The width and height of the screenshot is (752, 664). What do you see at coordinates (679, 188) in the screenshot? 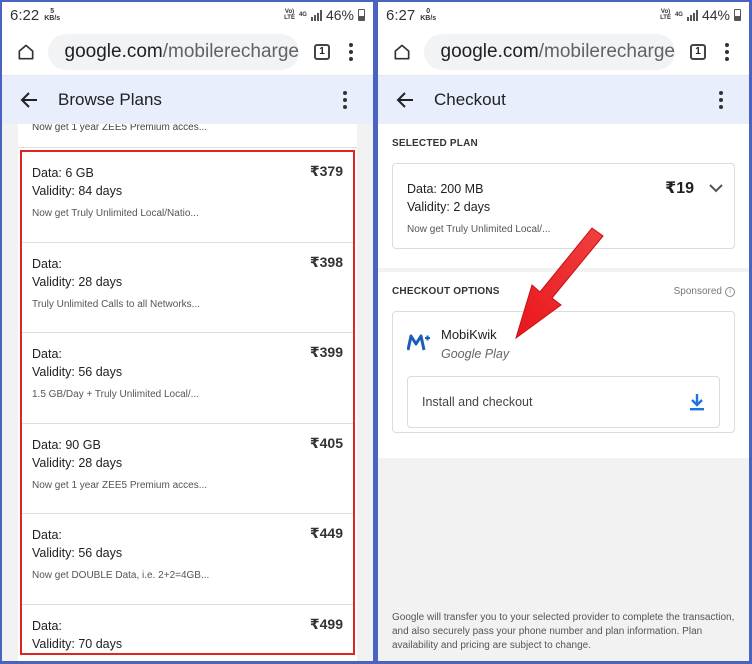
I see `plan-price: ₹19` at bounding box center [679, 188].